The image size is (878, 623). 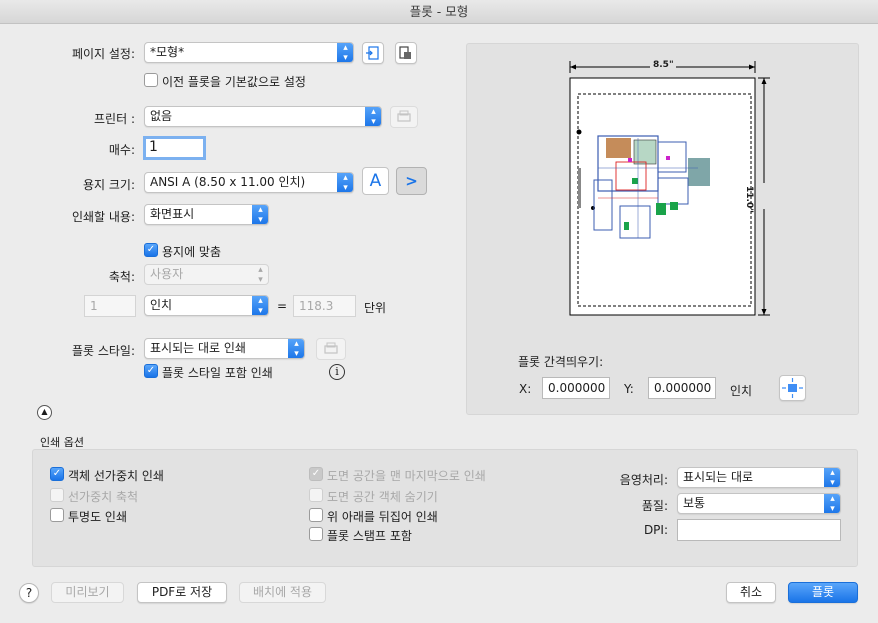 What do you see at coordinates (114, 119) in the screenshot?
I see `printer-label: 프린터 :` at bounding box center [114, 119].